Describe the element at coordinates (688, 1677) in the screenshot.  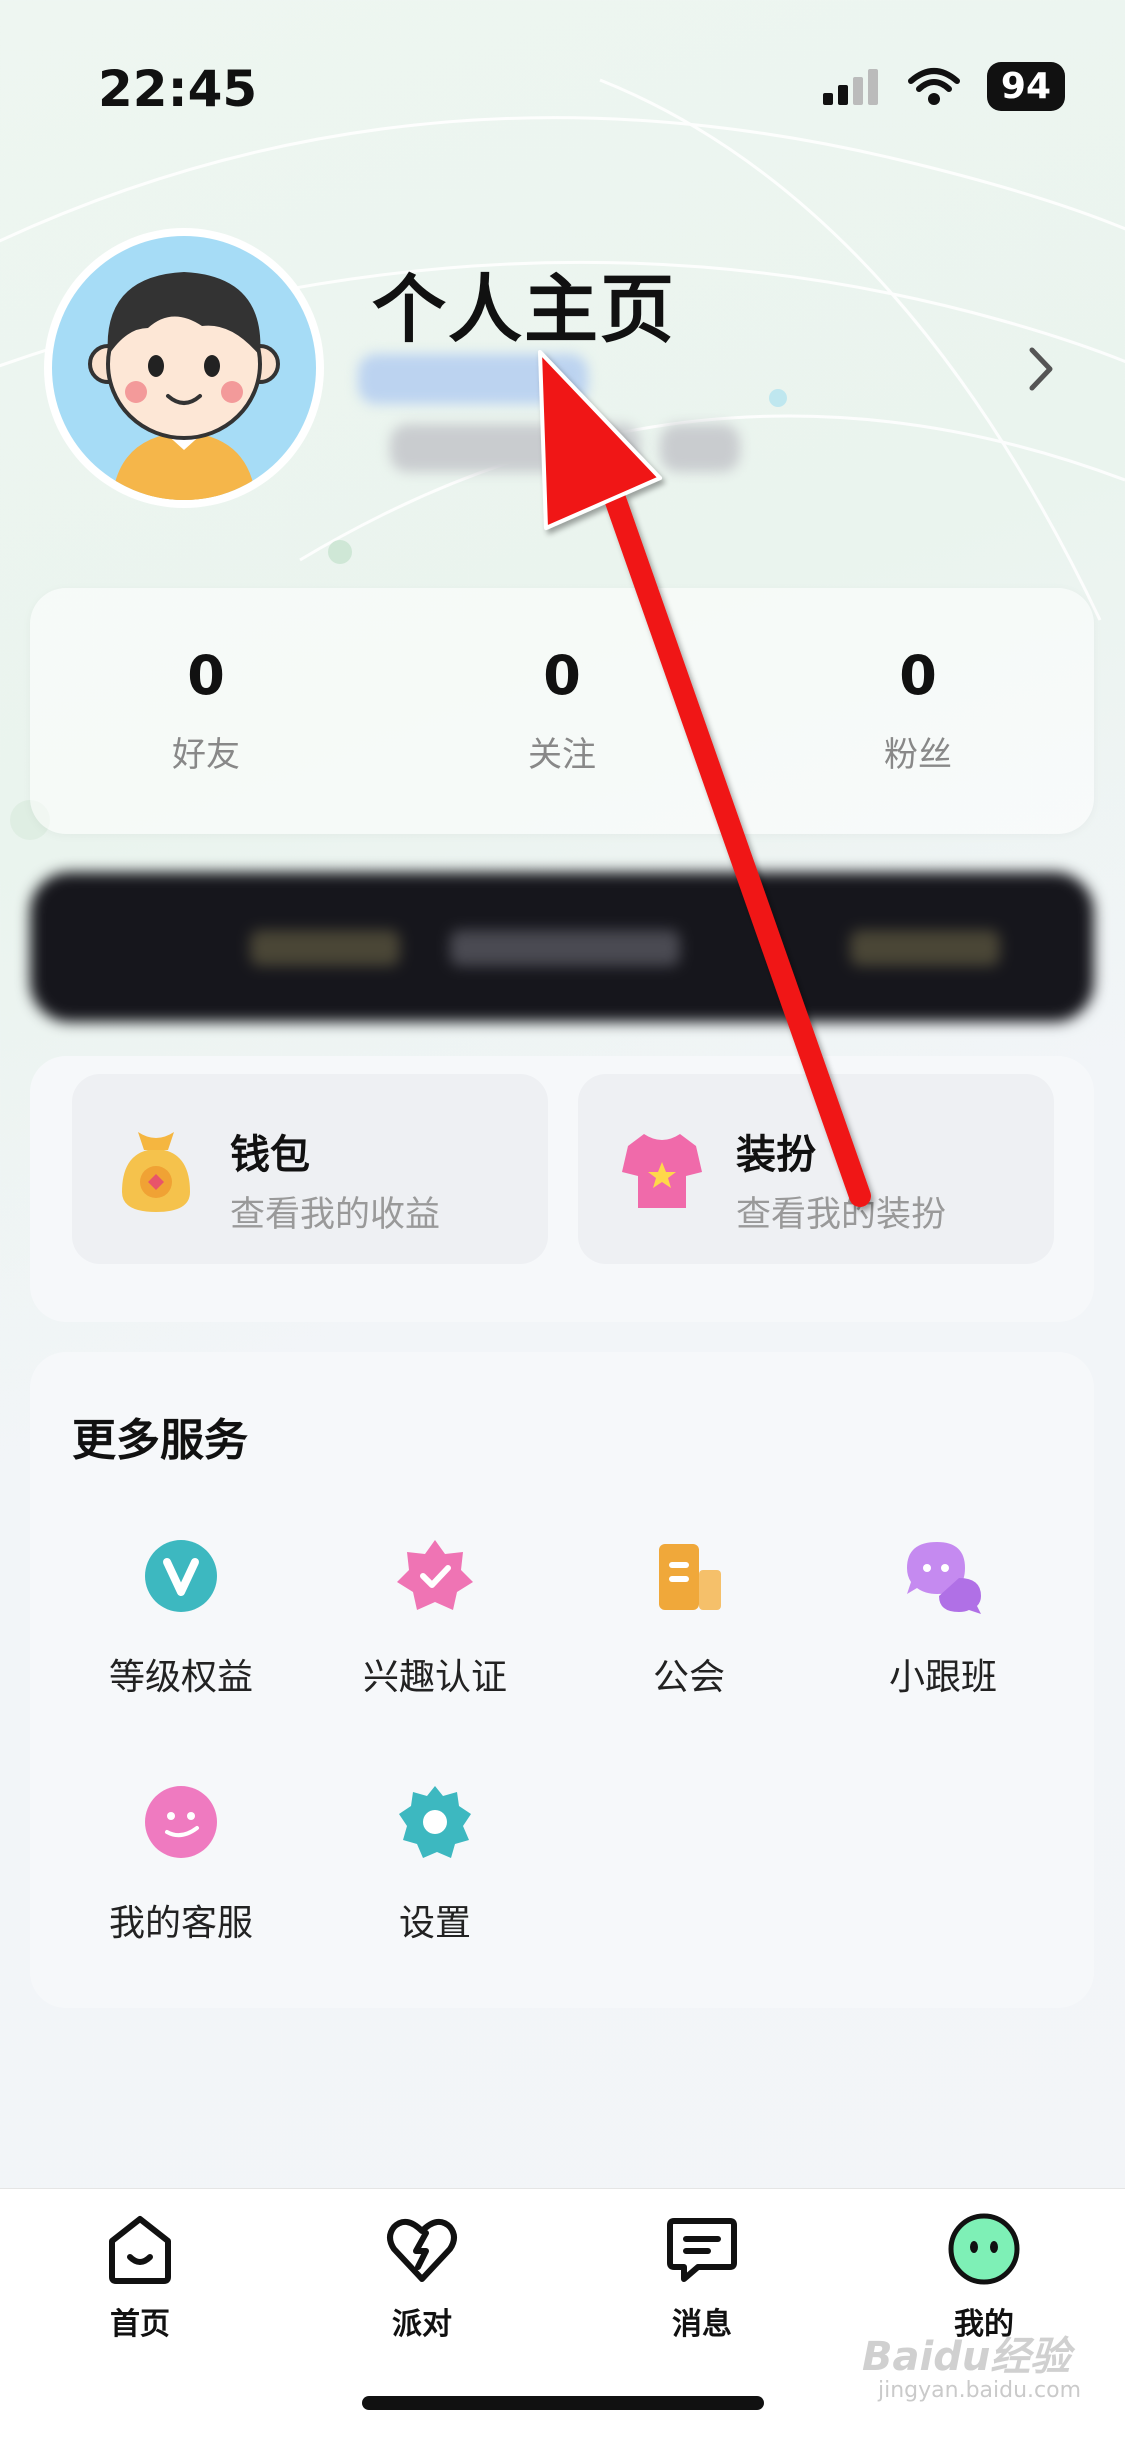
I see `service-label: 公会` at that location.